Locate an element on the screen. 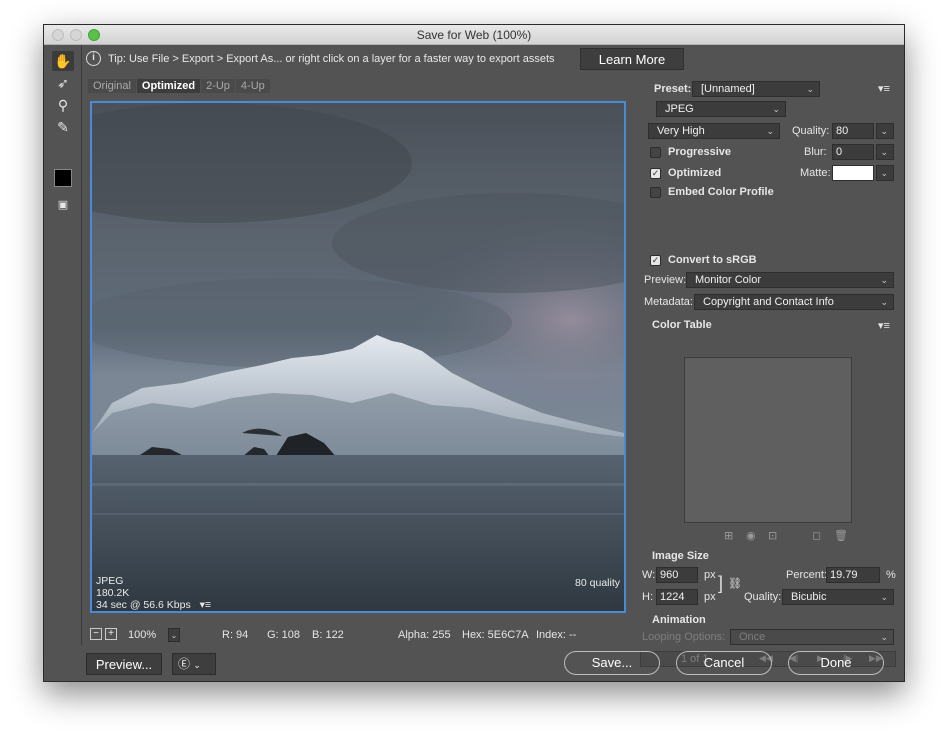 The height and width of the screenshot is (746, 947). percent-unit: % is located at coordinates (891, 575).